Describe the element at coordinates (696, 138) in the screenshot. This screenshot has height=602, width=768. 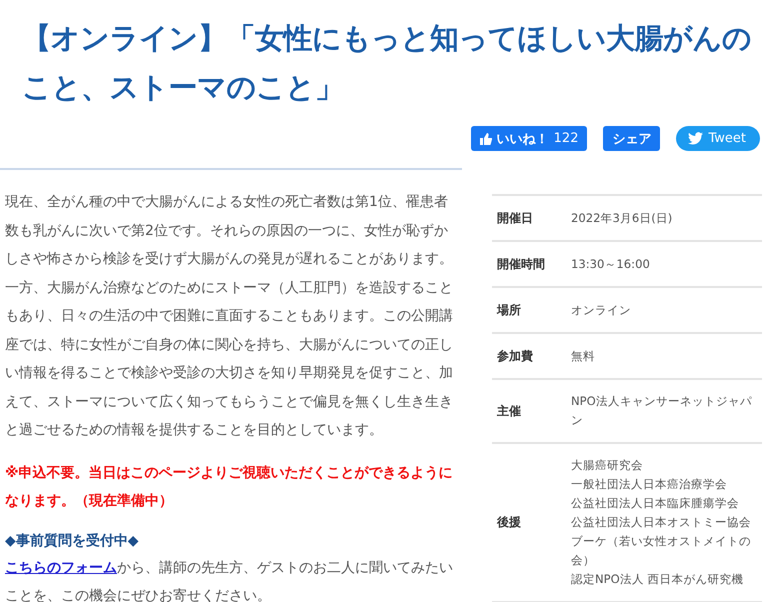
I see `bird-icon` at that location.